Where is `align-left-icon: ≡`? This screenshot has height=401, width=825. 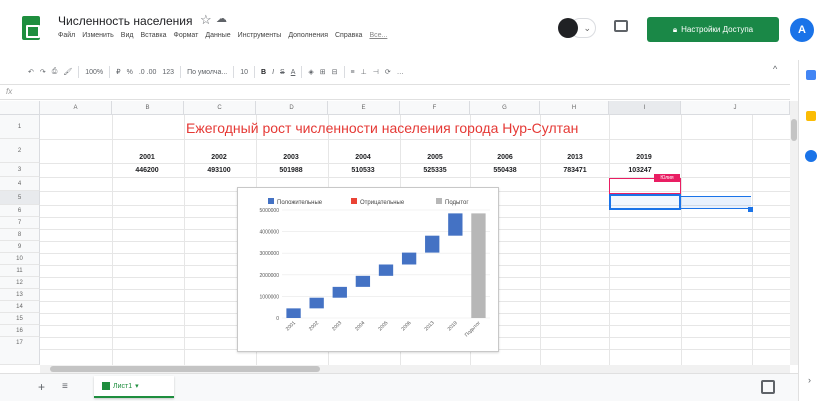
align-left-icon: ≡ is located at coordinates (353, 72).